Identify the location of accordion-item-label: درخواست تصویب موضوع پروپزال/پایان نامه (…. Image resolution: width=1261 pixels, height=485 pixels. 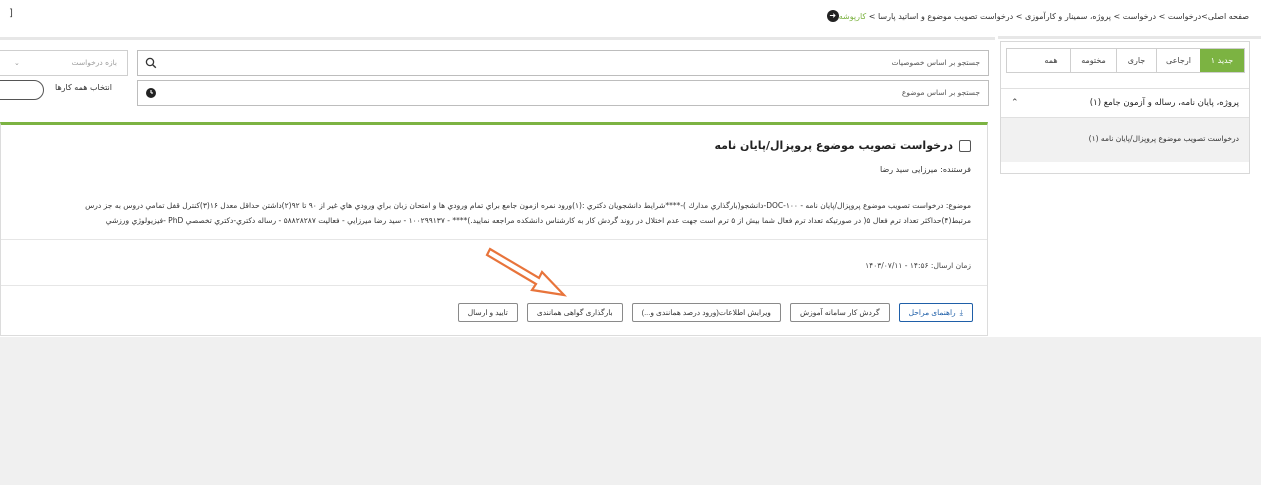
(1163, 138).